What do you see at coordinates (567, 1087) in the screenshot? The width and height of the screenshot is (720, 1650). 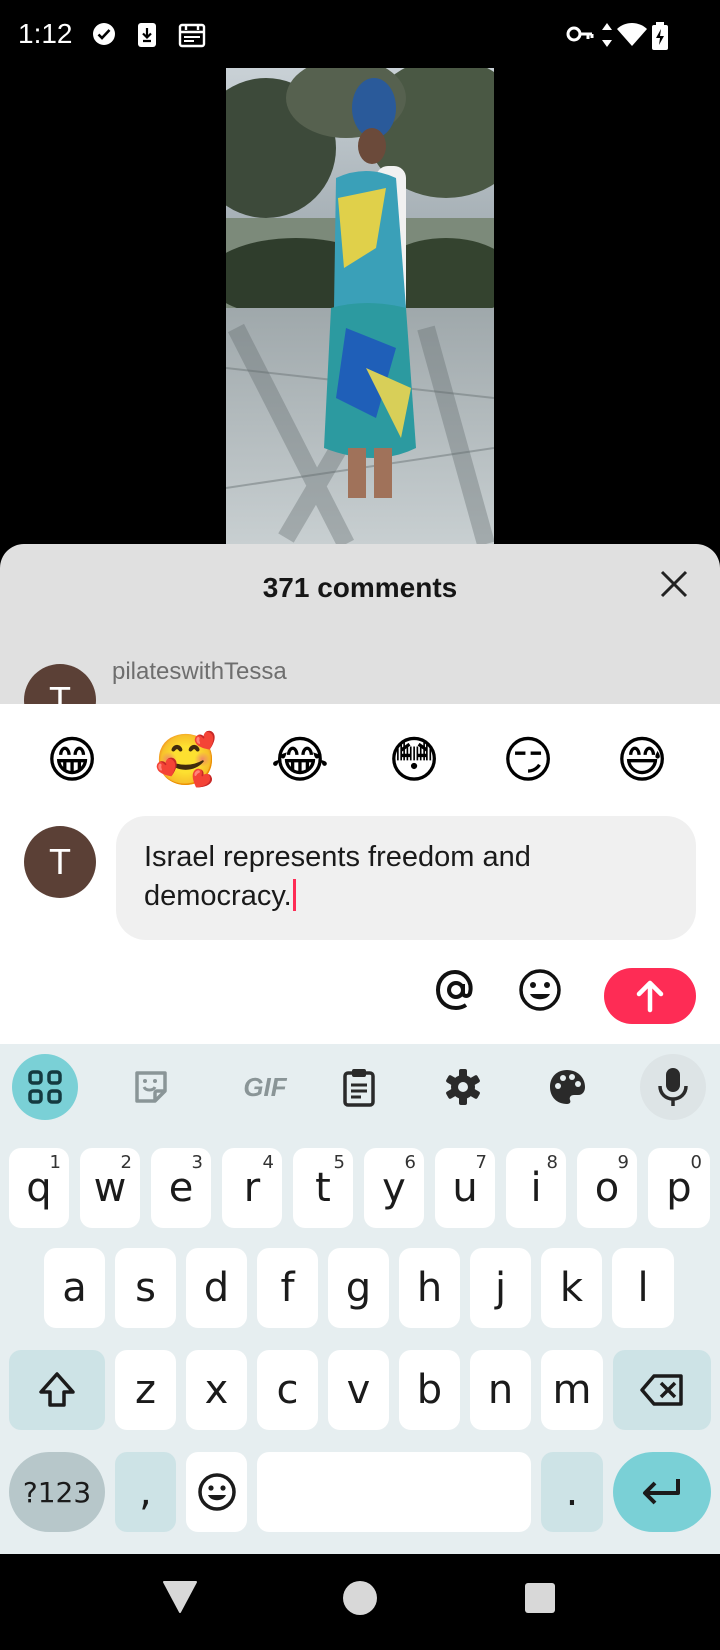 I see `palette-icon` at bounding box center [567, 1087].